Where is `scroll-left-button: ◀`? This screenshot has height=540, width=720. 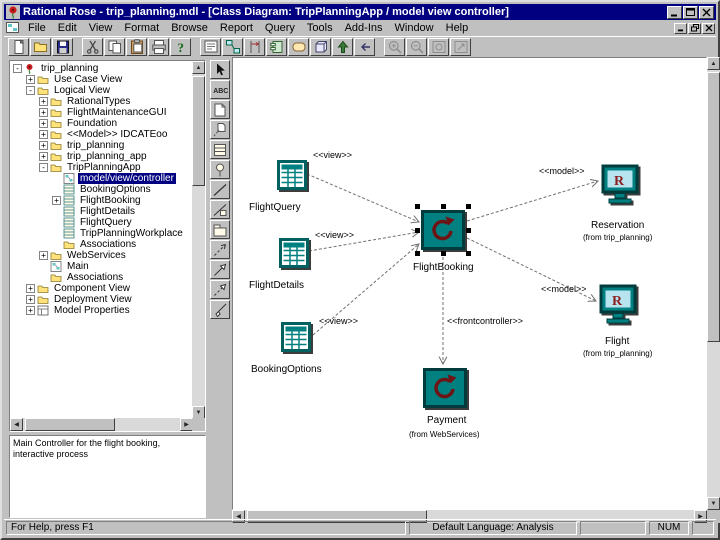 scroll-left-button: ◀ is located at coordinates (16, 424).